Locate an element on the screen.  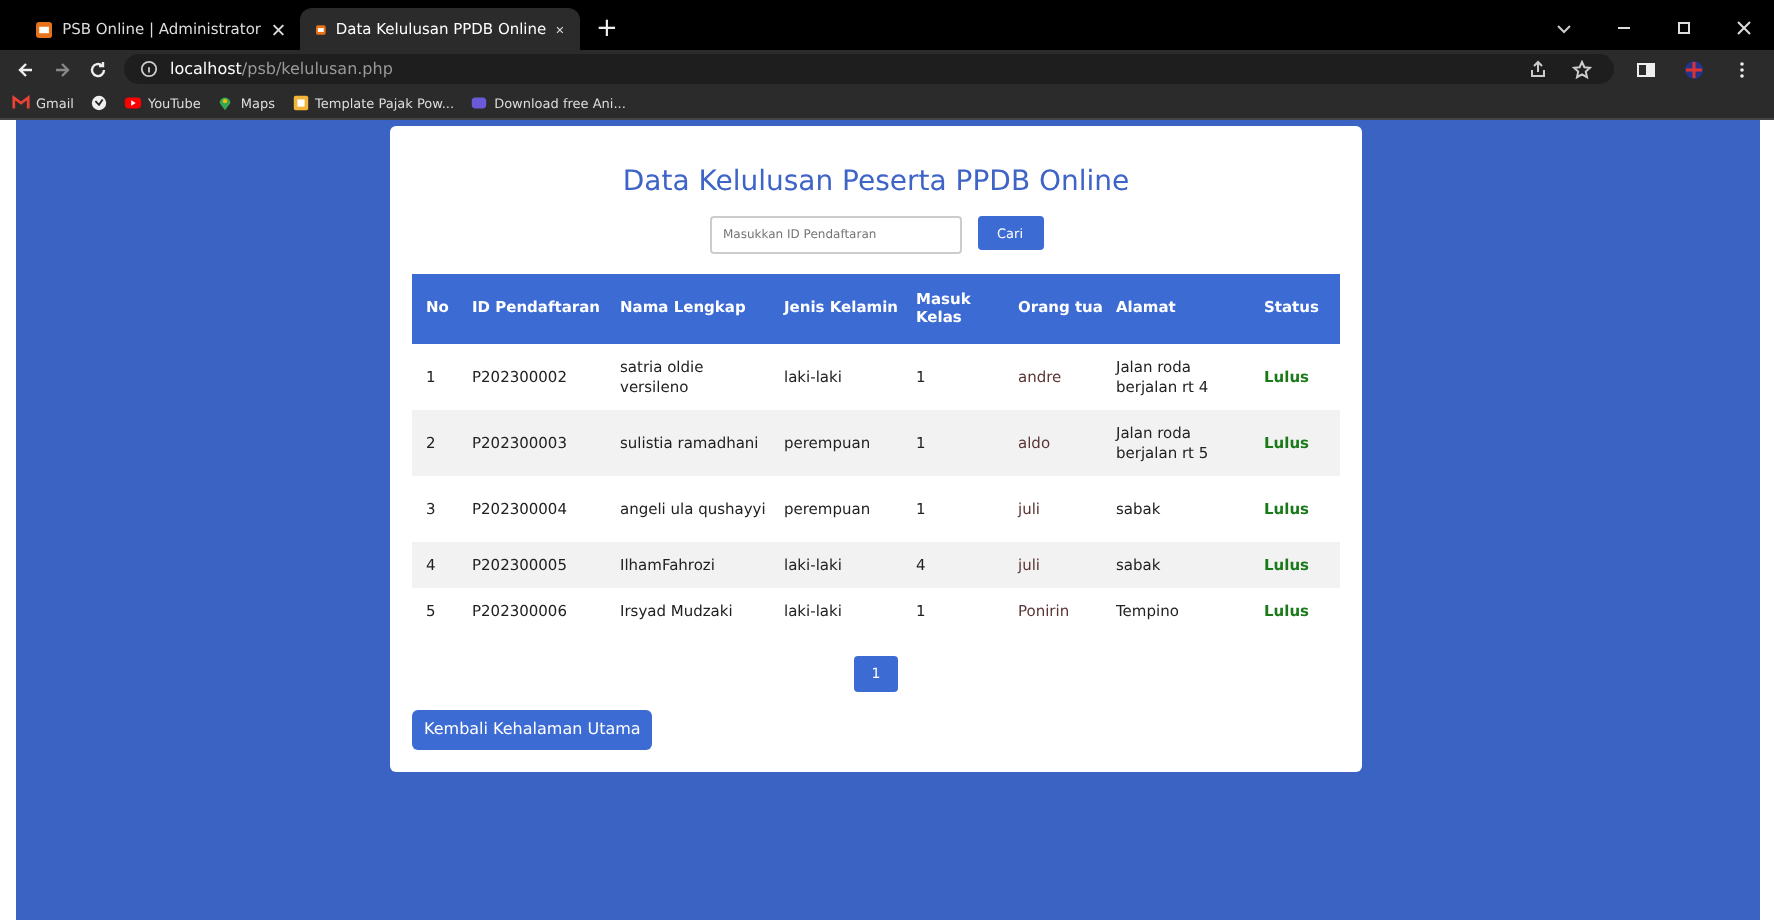
reload-icon is located at coordinates (98, 69).